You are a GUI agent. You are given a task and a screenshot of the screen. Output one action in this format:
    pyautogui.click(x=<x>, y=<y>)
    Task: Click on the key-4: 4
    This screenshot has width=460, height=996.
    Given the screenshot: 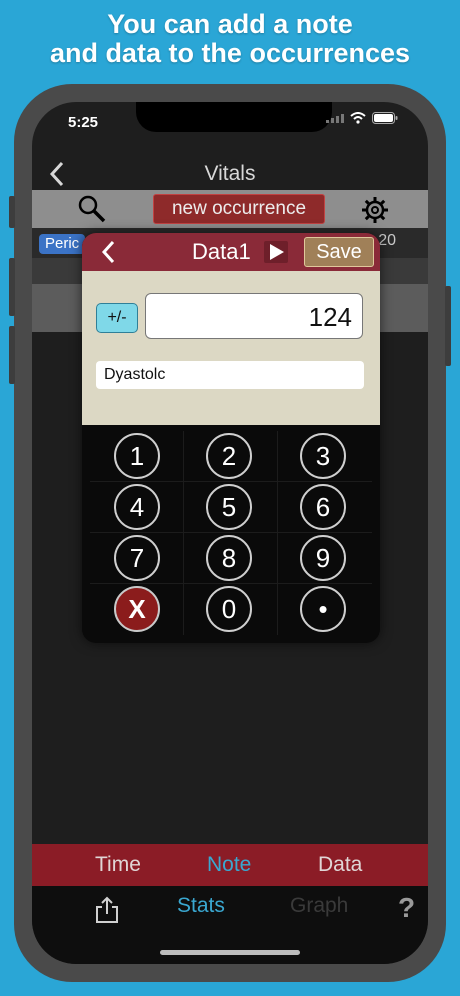 What is the action you would take?
    pyautogui.click(x=137, y=507)
    